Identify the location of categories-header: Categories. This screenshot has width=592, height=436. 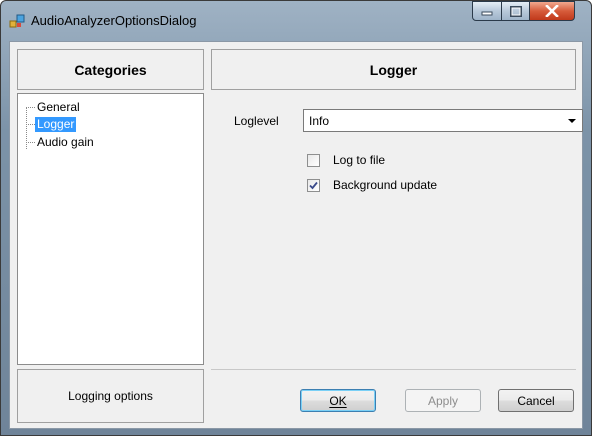
(110, 69).